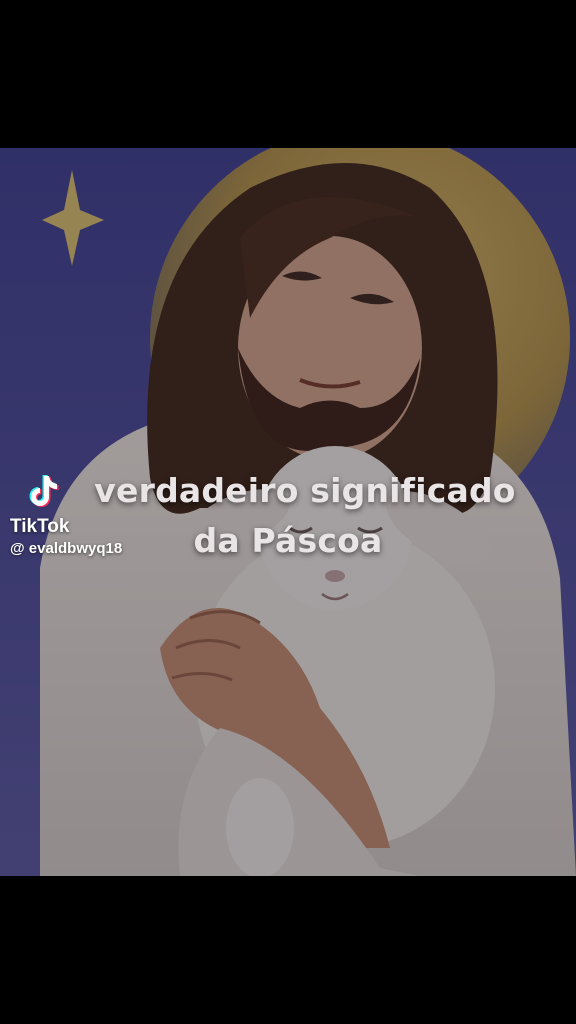 This screenshot has width=576, height=1024. Describe the element at coordinates (305, 490) in the screenshot. I see `caption-line-1: verdadeiro significado` at that location.